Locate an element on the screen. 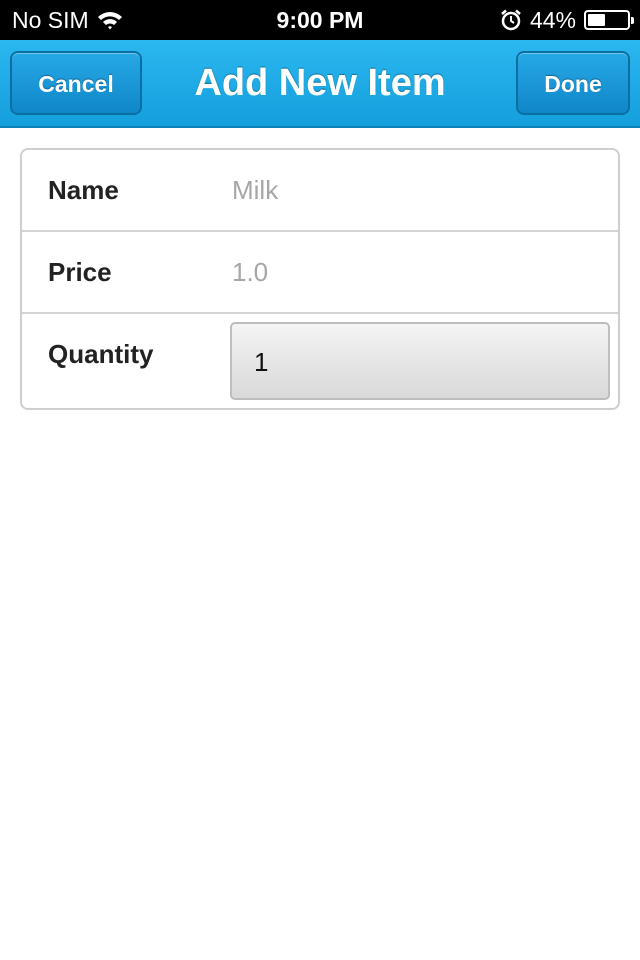 The height and width of the screenshot is (960, 640). form-row-quantity: Quantity 1 is located at coordinates (320, 361).